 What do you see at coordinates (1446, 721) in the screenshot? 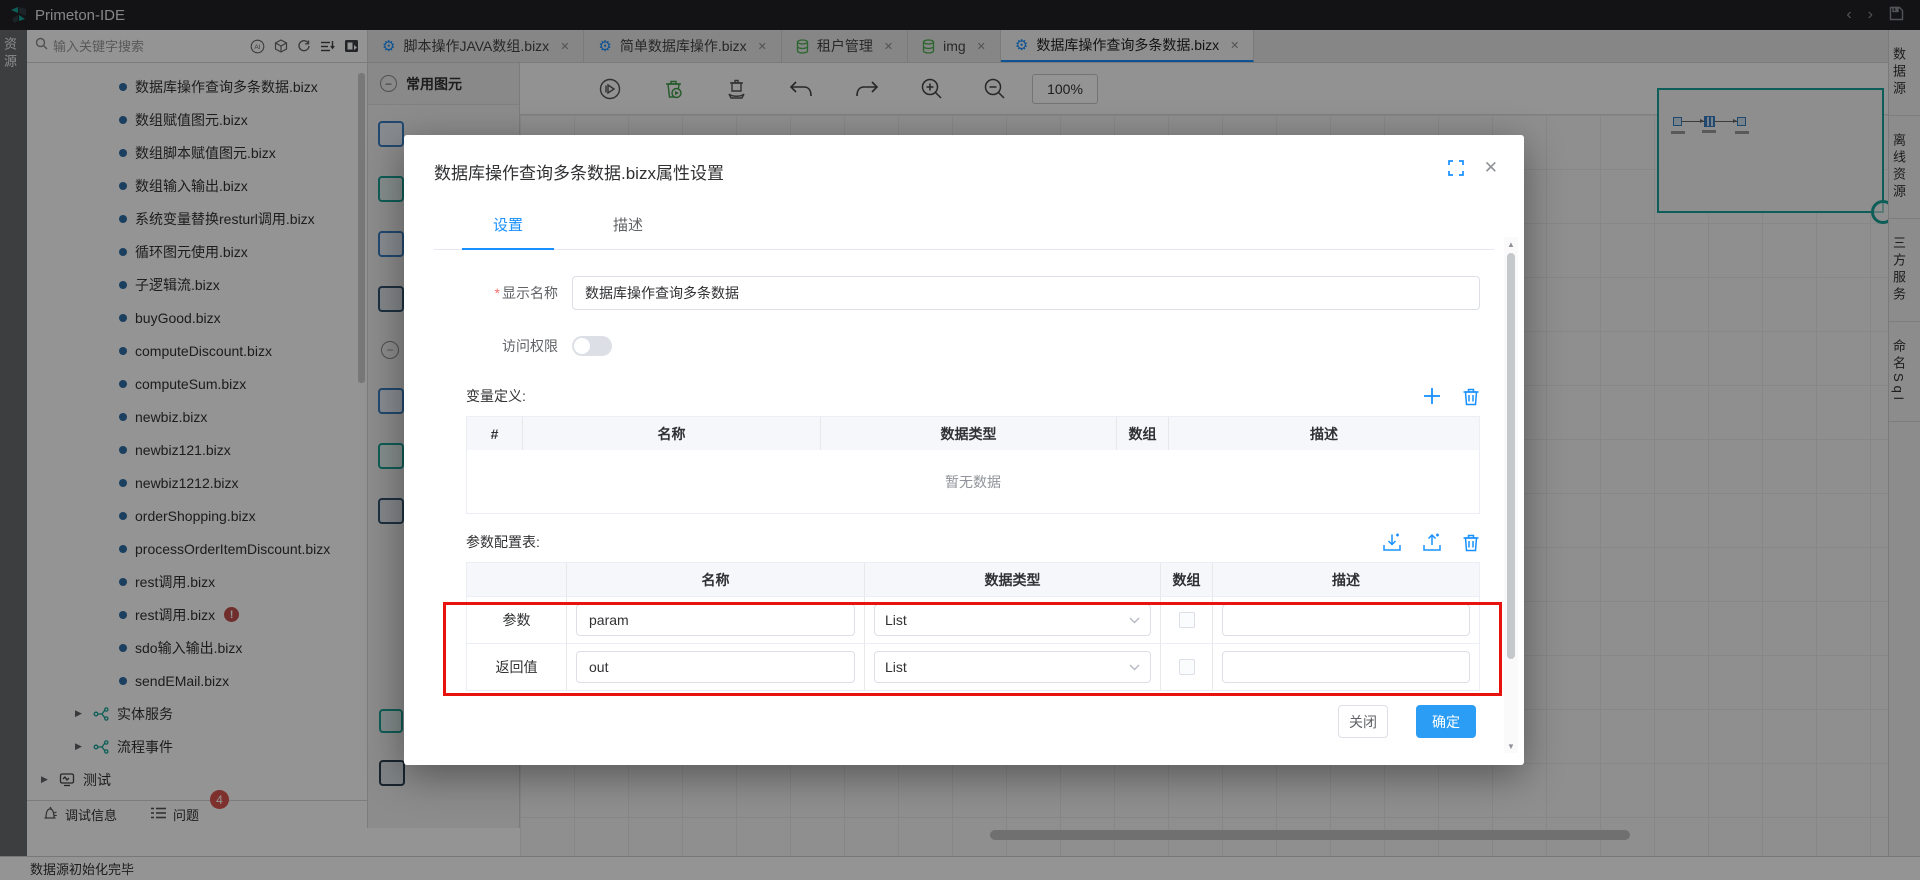
I see `ok-button: 确定` at bounding box center [1446, 721].